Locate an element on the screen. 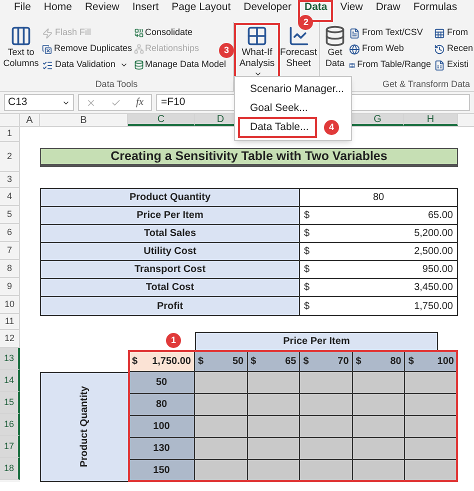  table-cell-text: 80 is located at coordinates (379, 198).